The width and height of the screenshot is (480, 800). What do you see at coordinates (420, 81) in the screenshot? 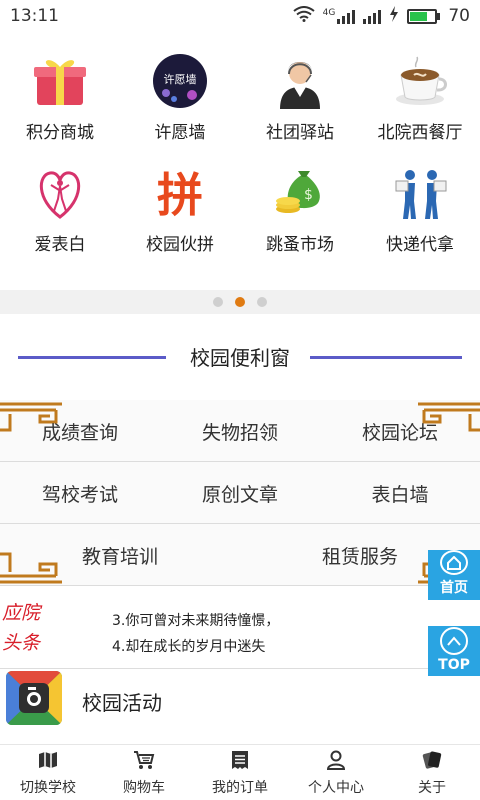
I see `coffee-cup-icon` at bounding box center [420, 81].